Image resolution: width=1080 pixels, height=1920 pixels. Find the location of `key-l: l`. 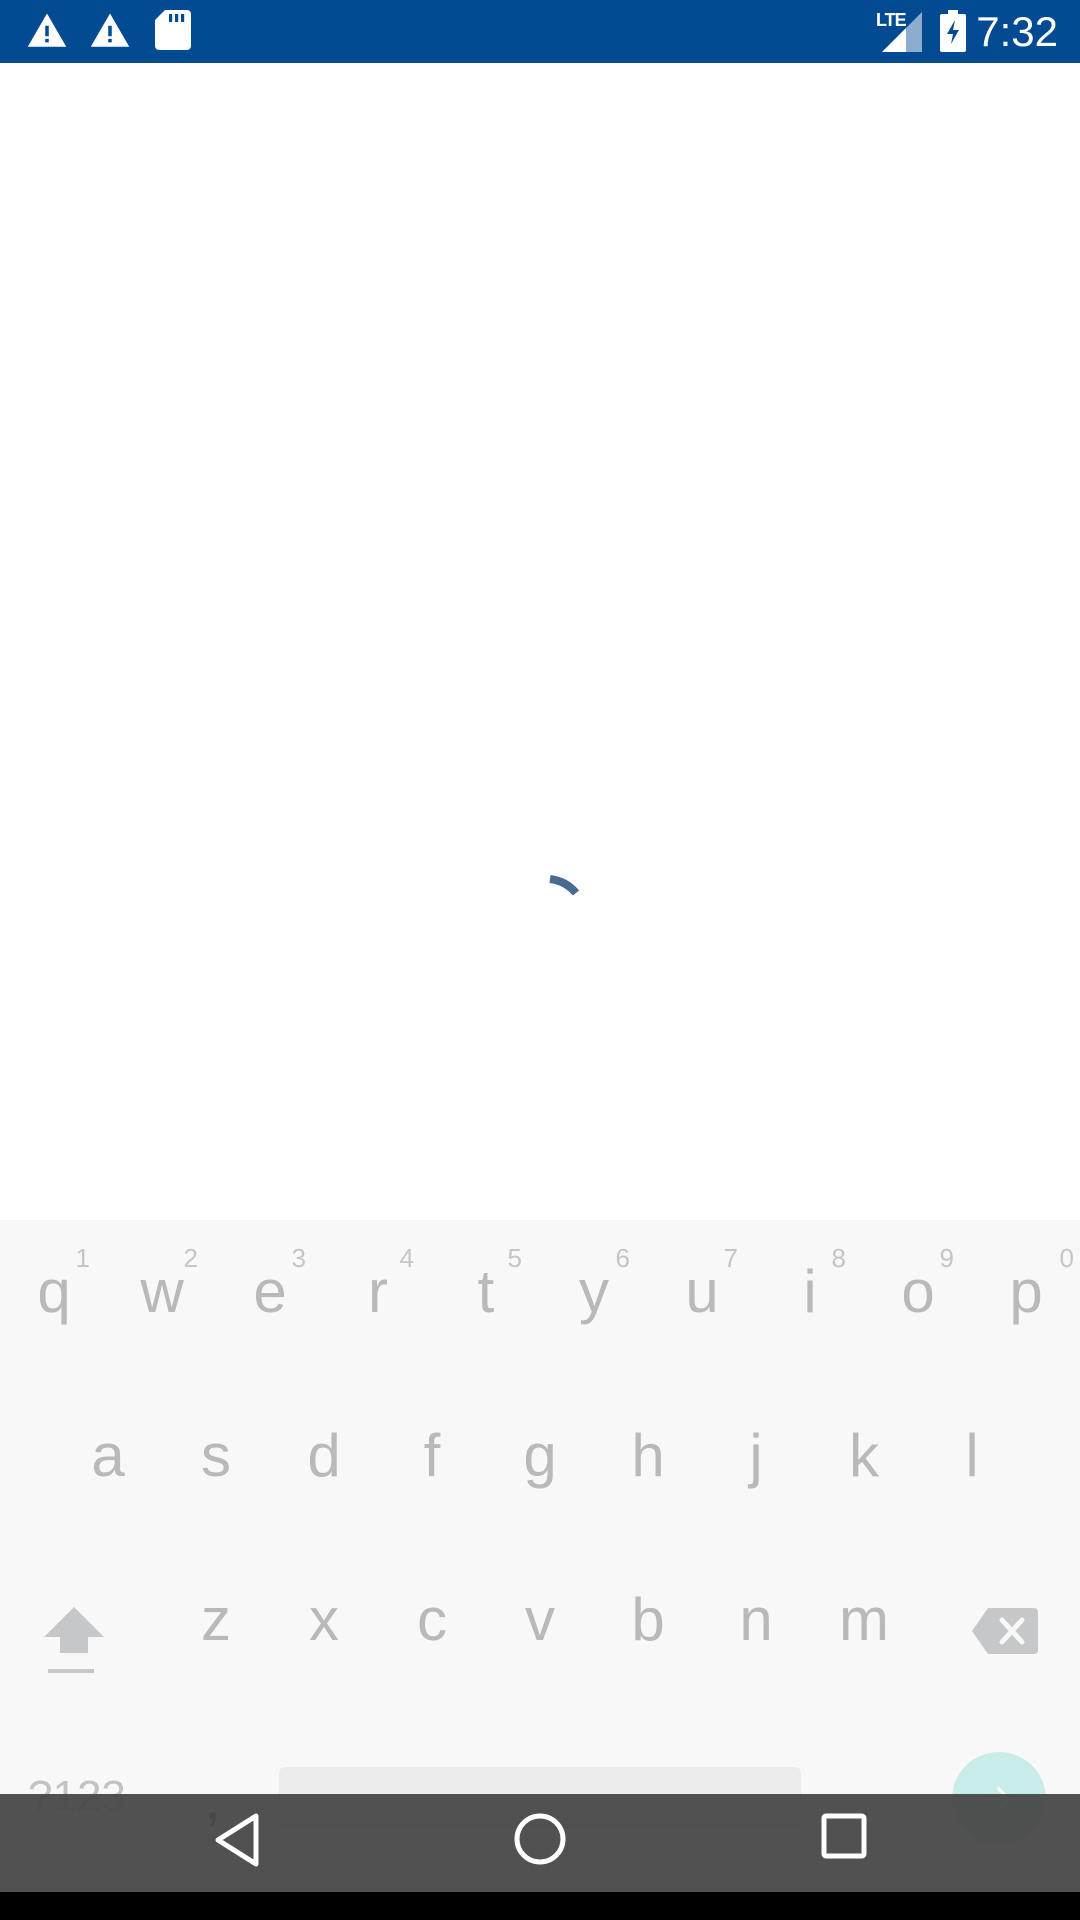

key-l: l is located at coordinates (972, 1506).